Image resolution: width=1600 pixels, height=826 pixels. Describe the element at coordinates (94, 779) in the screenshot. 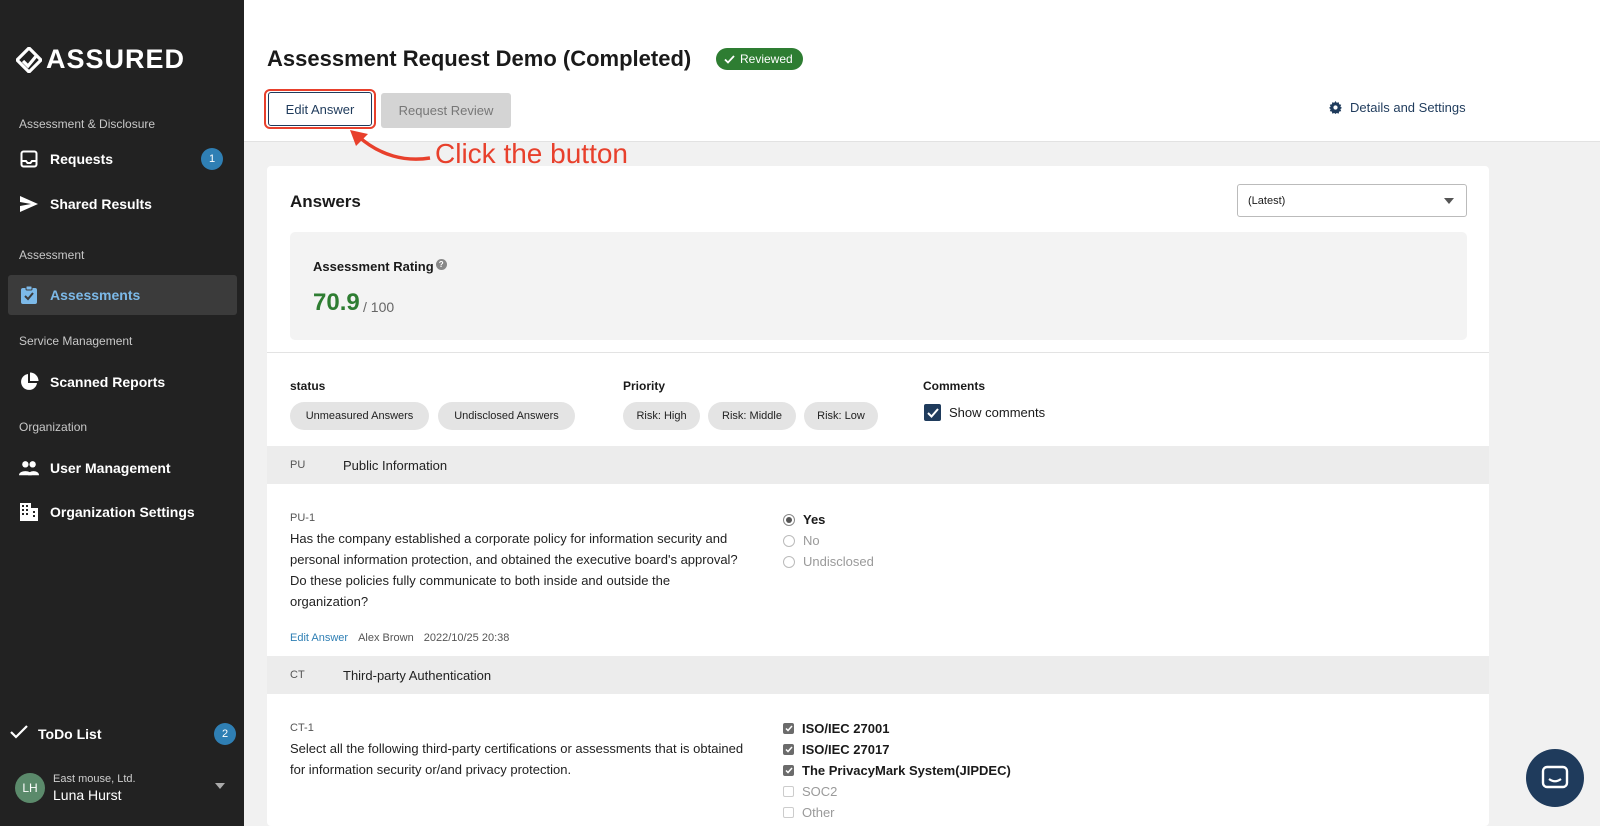

I see `user-organization: East mouse, Ltd.` at that location.